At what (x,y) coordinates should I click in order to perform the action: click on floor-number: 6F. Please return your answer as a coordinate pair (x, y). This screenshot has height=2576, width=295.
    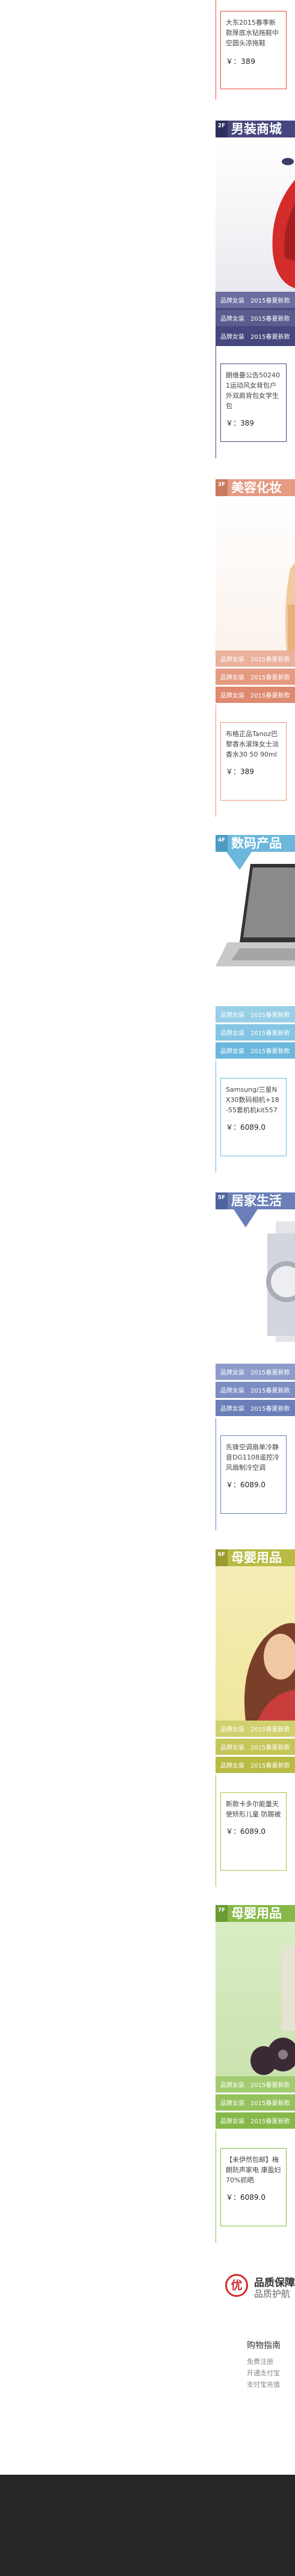
    Looking at the image, I should click on (222, 1557).